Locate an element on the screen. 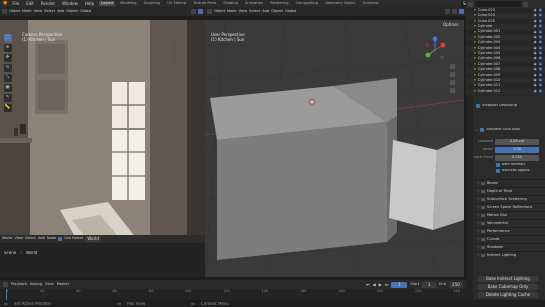  tab-shading: Shading is located at coordinates (230, 4).